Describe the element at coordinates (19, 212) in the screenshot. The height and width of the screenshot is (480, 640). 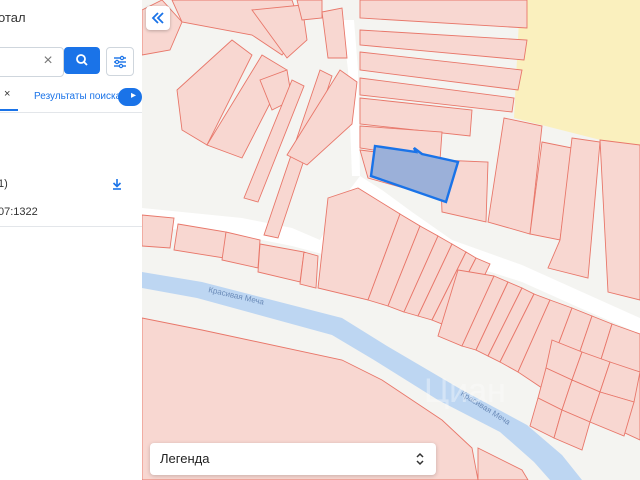
I see `cadastral-number: 07:1322` at that location.